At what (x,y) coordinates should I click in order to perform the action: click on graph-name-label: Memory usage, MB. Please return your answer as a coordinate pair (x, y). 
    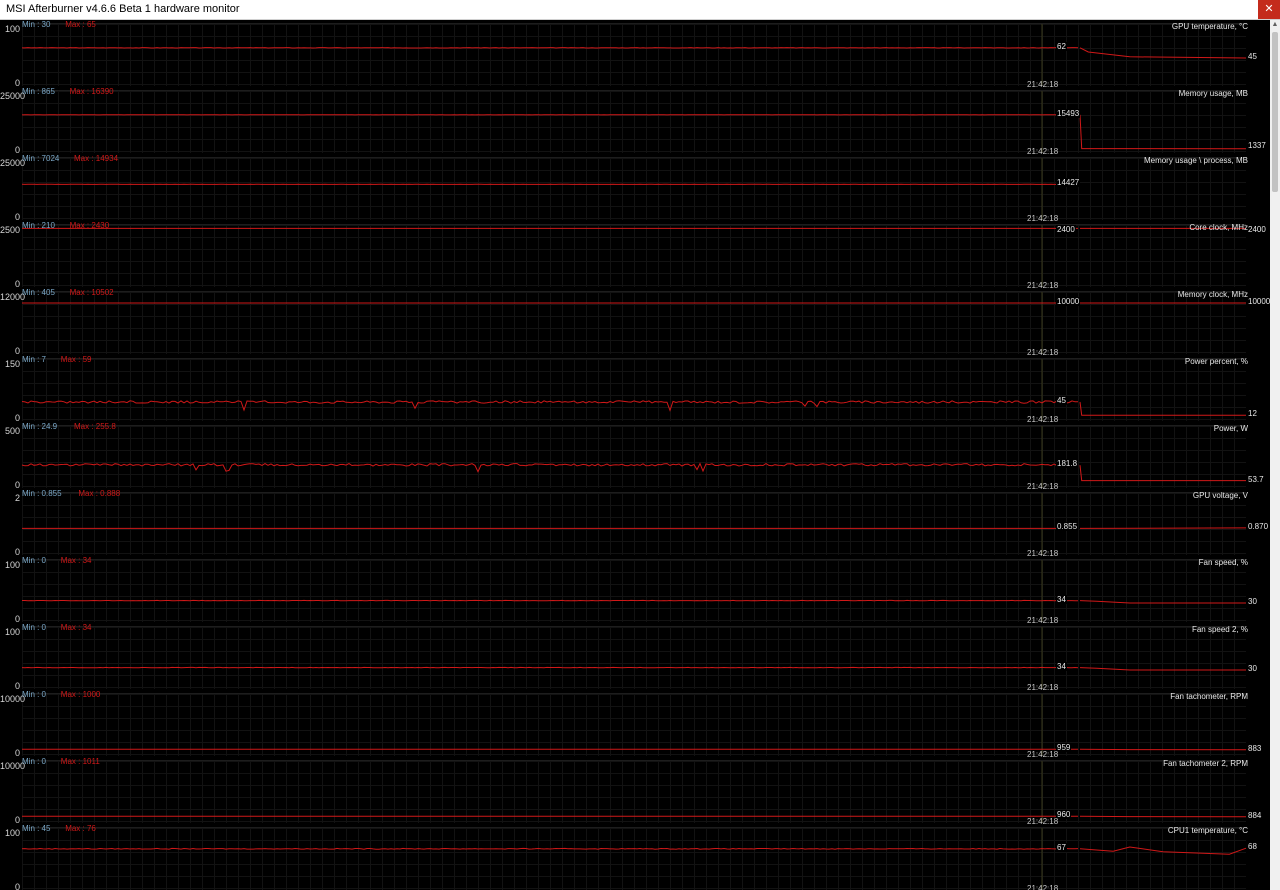
    Looking at the image, I should click on (1213, 93).